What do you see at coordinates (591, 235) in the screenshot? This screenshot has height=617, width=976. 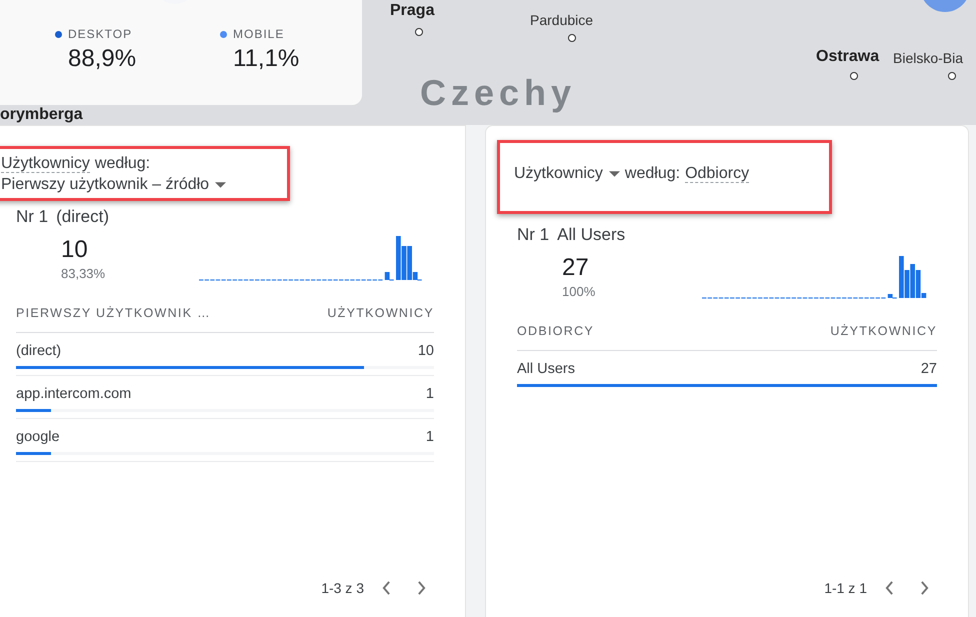 I see `top-item-name: All Users` at bounding box center [591, 235].